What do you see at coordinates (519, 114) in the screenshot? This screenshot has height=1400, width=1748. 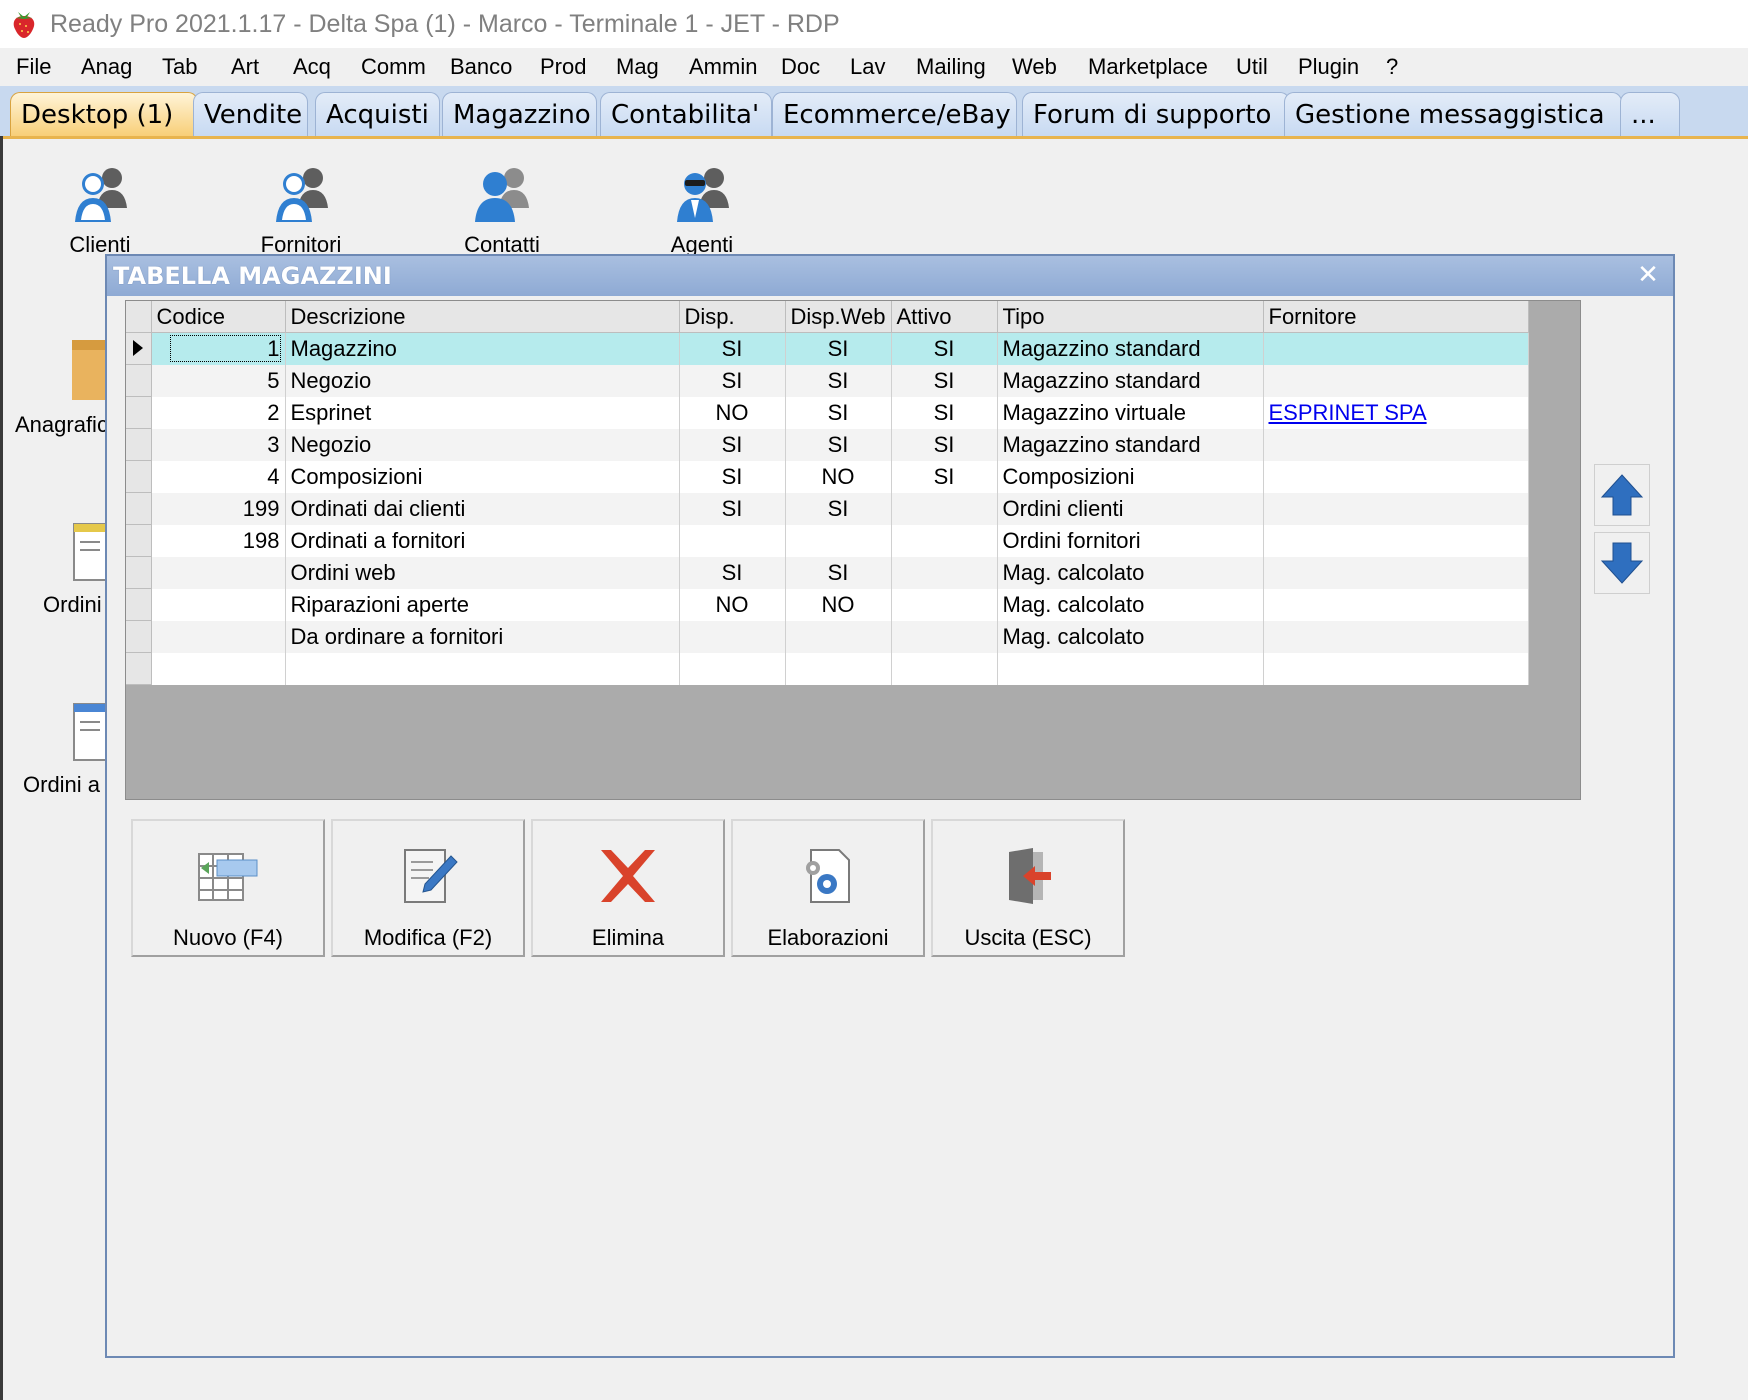 I see `tab-magazzino: Magazzino` at bounding box center [519, 114].